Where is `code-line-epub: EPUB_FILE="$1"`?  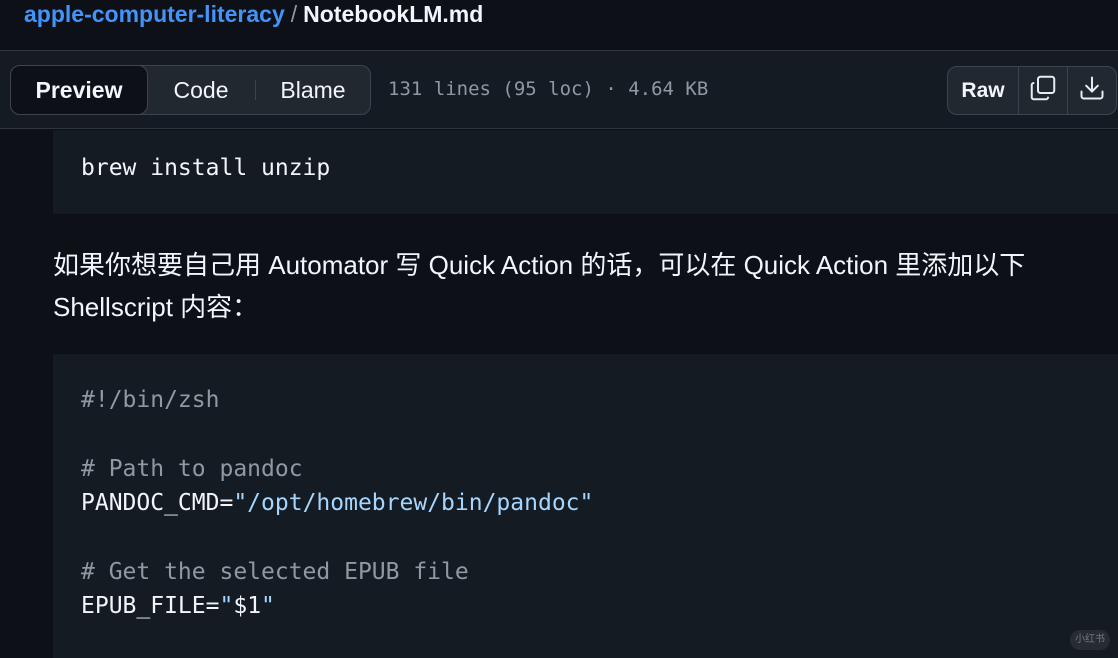 code-line-epub: EPUB_FILE="$1" is located at coordinates (178, 606).